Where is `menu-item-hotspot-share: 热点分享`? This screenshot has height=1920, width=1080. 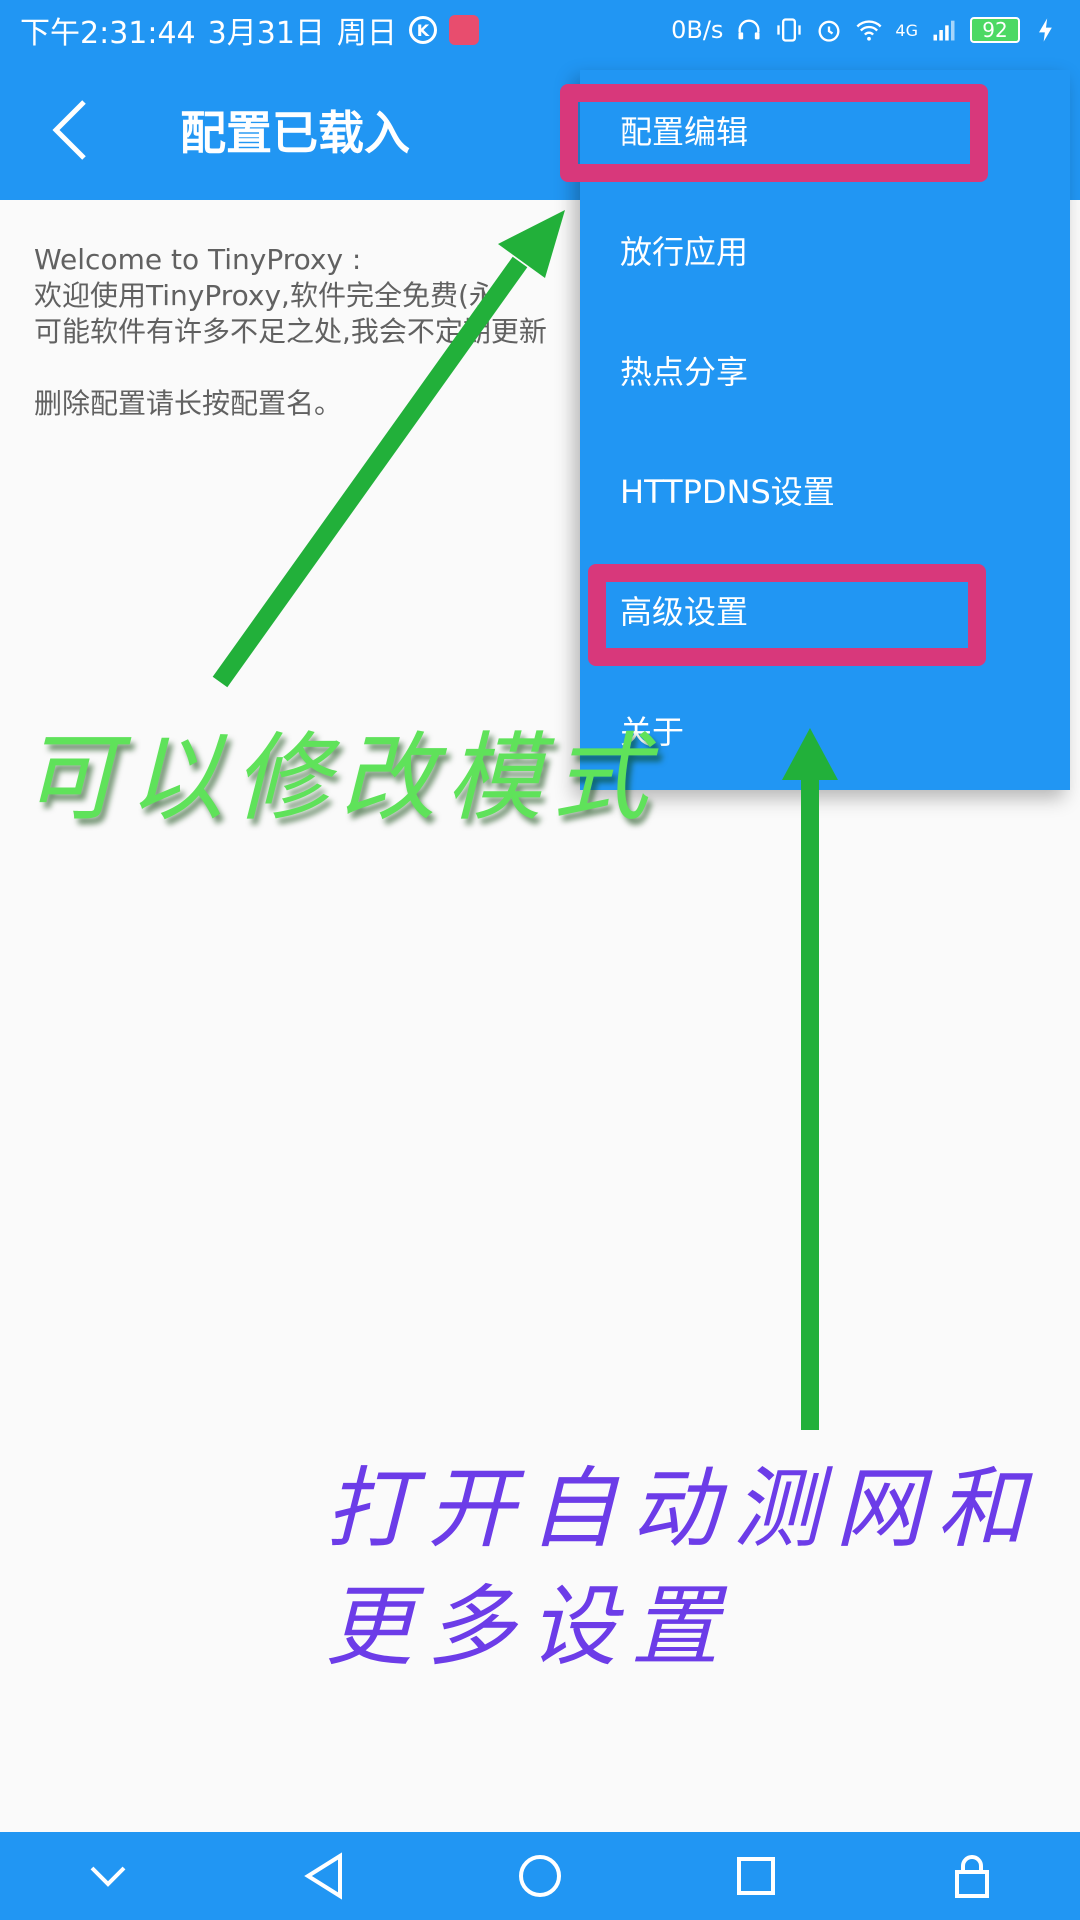 menu-item-hotspot-share: 热点分享 is located at coordinates (825, 370).